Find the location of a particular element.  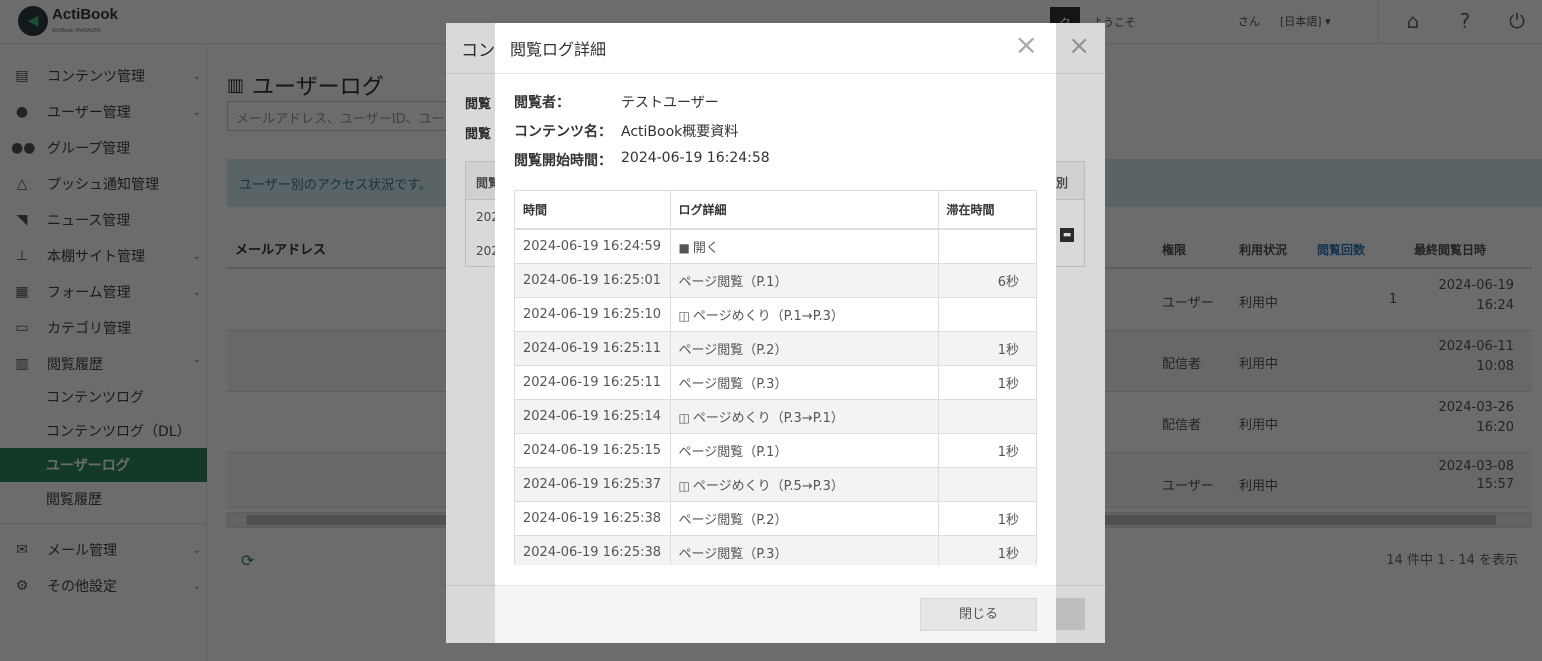

table-row: 2024-06-19 16:25:11 ページ閲覧（P.3） 1秒 is located at coordinates (775, 382).